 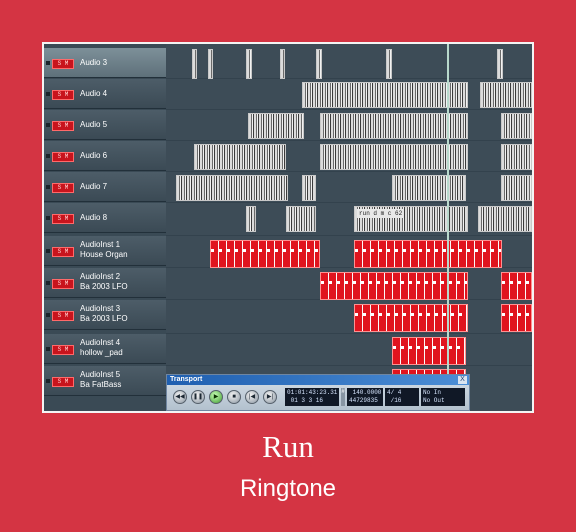 I want to click on track-name: AudioInst 2 Ba 2003 LFO, so click(x=104, y=281).